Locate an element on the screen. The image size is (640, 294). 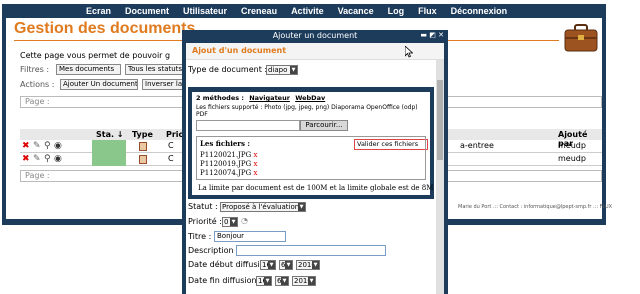
scrollbar-thumb is located at coordinates (440, 120).